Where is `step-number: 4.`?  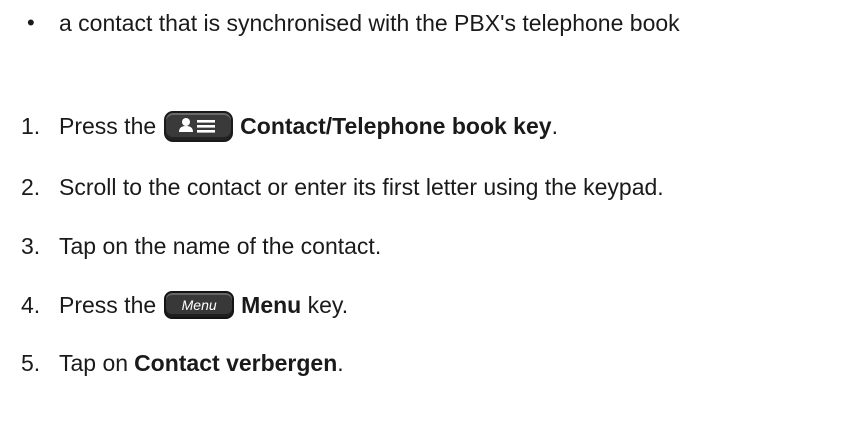 step-number: 4. is located at coordinates (31, 304).